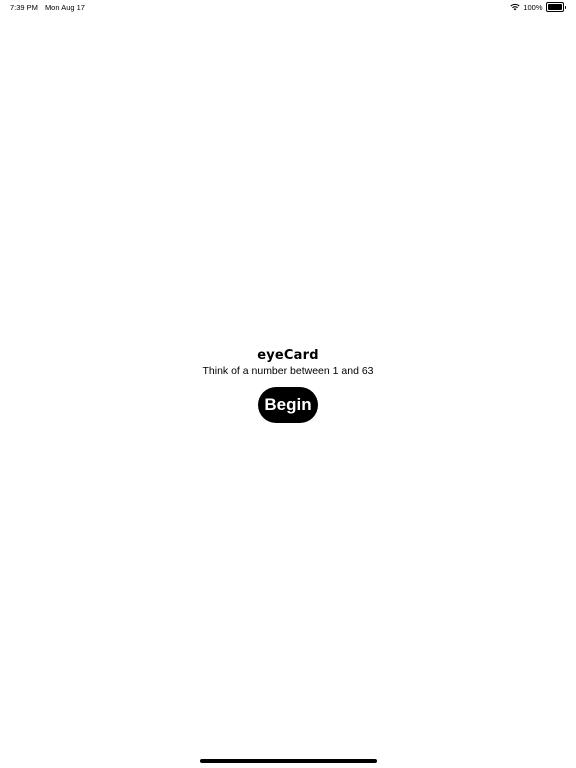 This screenshot has height=768, width=576. I want to click on battery-cap, so click(565, 7).